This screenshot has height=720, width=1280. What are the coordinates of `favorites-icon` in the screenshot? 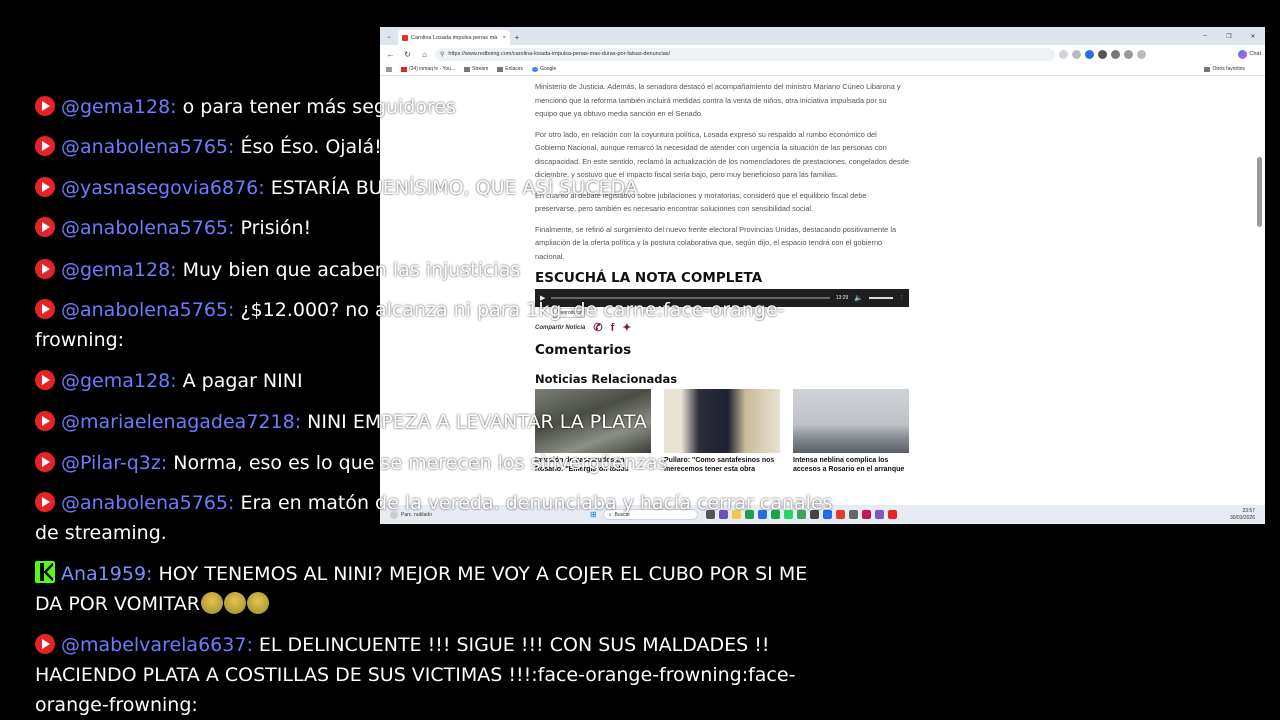 It's located at (1115, 54).